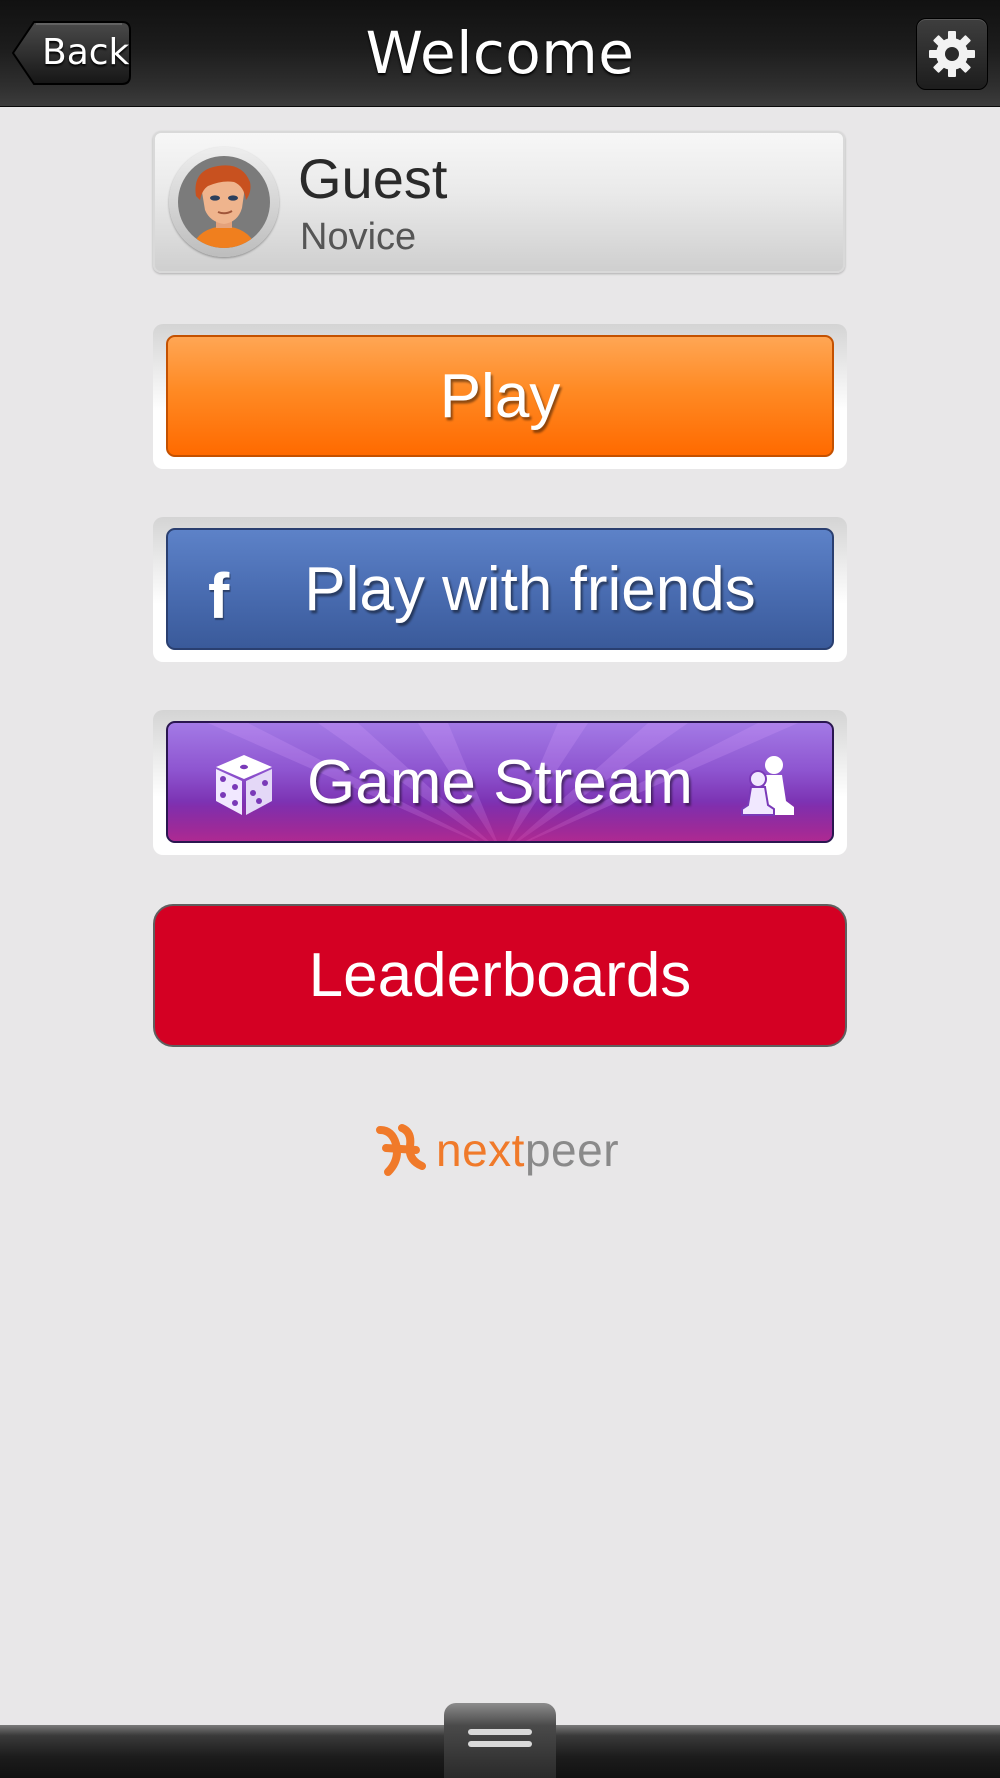 Image resolution: width=1000 pixels, height=1778 pixels. I want to click on leaderboards-label: Leaderboards, so click(500, 975).